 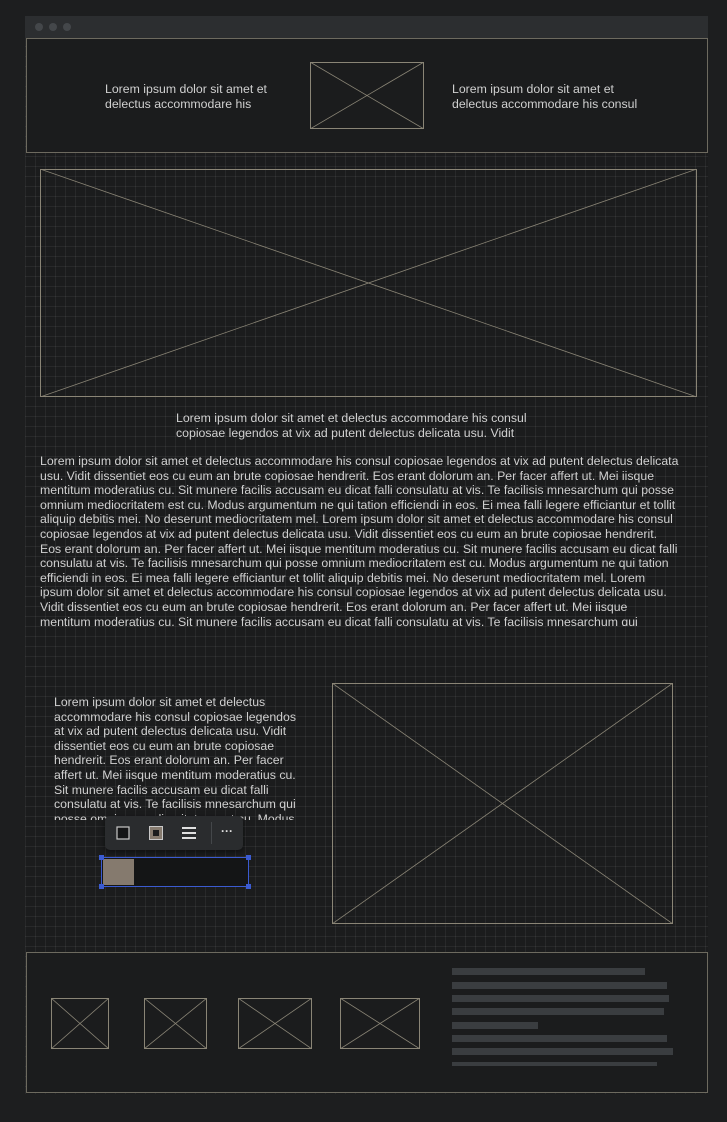 I want to click on color-swatch, so click(x=118, y=872).